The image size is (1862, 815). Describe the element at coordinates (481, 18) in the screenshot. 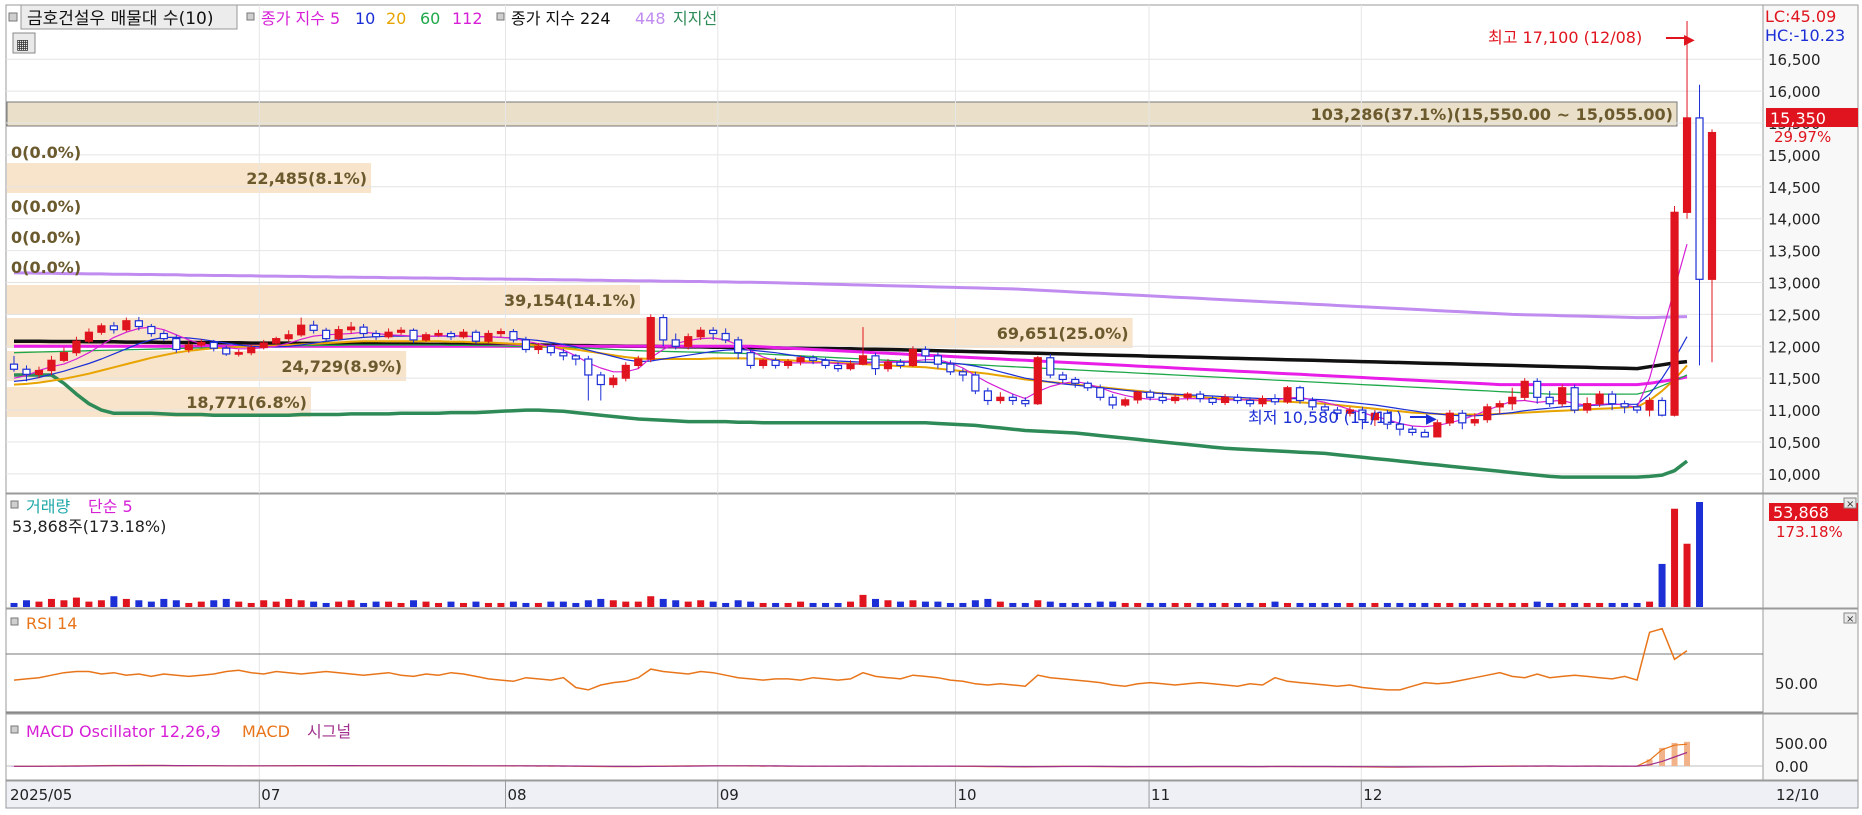

I see `price-legend: 종가 지수 5 10 20 60 112 종가 지수 224 448 지지선` at that location.